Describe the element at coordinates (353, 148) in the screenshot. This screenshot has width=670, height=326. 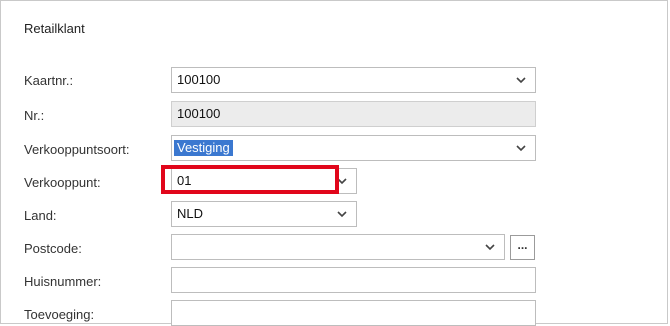
I see `verkooppuntsoort-field: Vestiging` at that location.